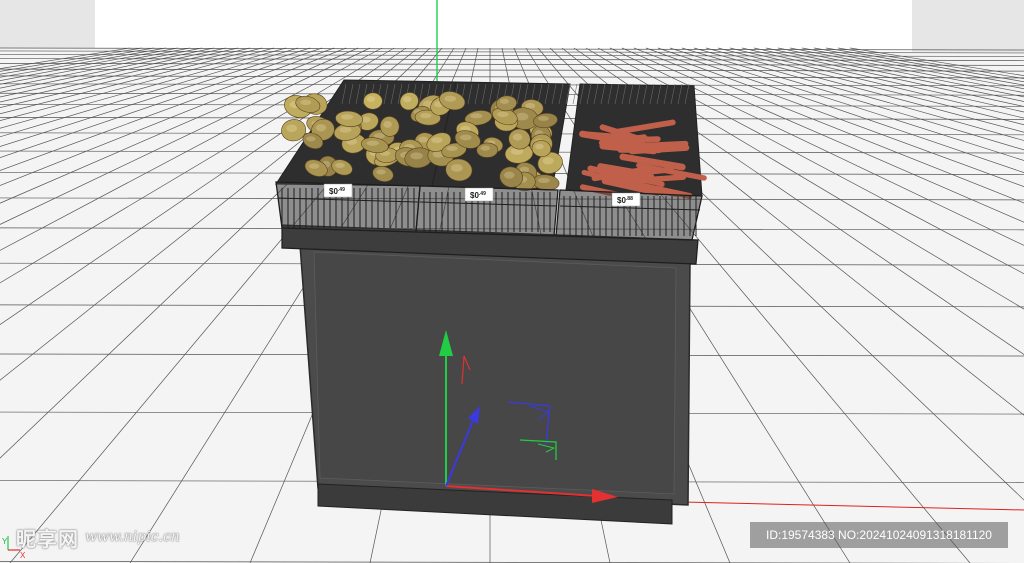  I want to click on price-tag-2: $0.49, so click(479, 194).